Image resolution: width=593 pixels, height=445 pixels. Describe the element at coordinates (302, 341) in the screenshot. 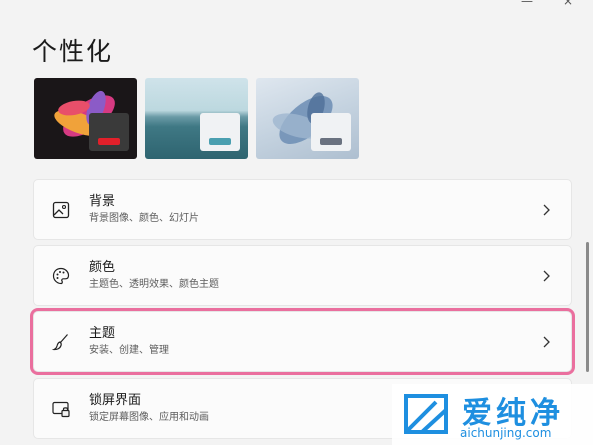

I see `settings-item-themes: 主题 安装、创建、管理` at that location.